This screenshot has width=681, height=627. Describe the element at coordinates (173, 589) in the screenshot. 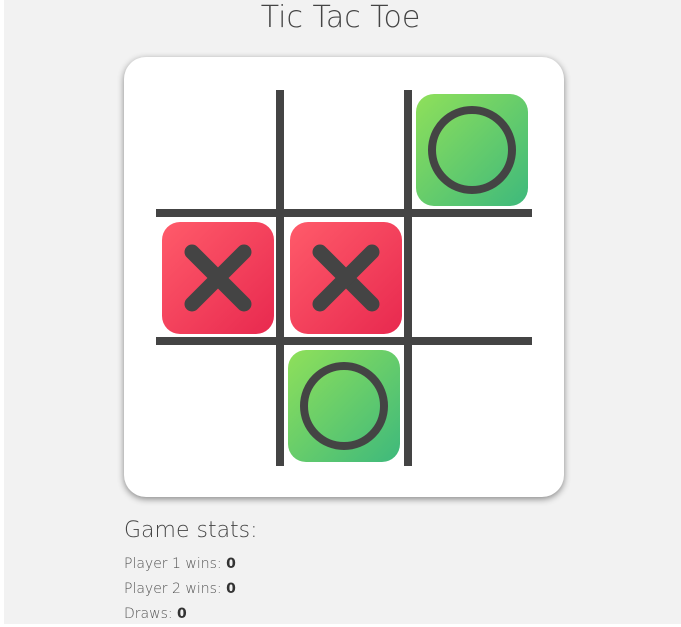

I see `stat-player2-label: Player 2 wins:` at that location.